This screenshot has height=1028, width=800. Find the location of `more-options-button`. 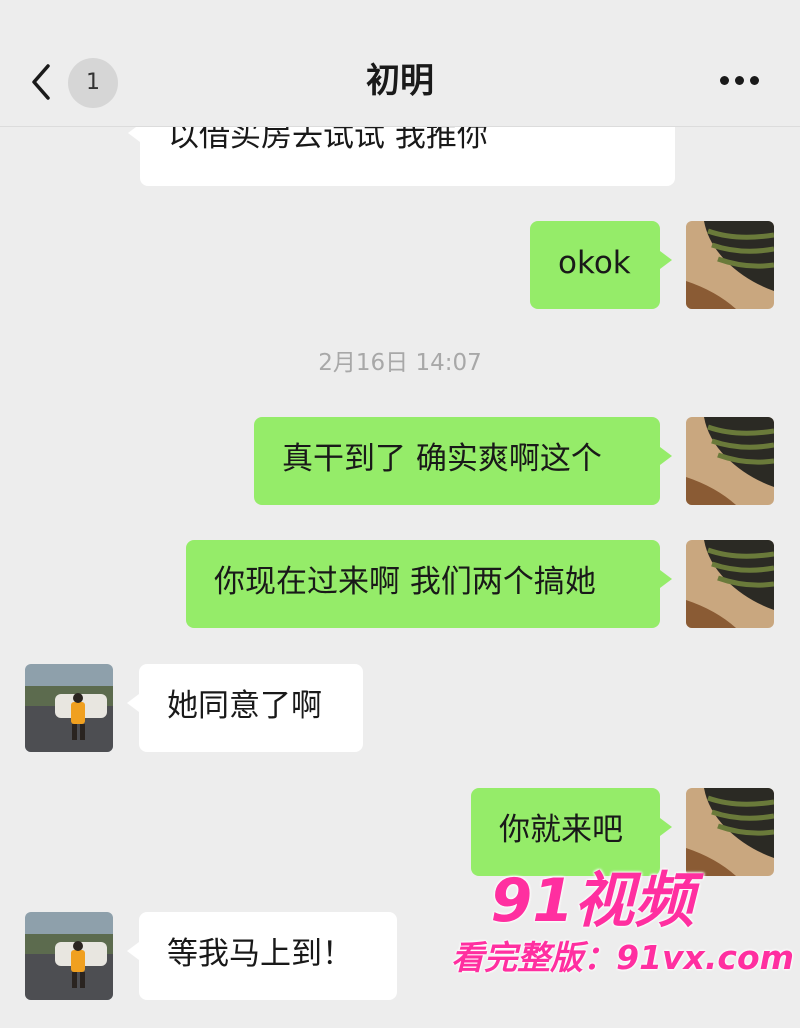

more-options-button is located at coordinates (740, 81).